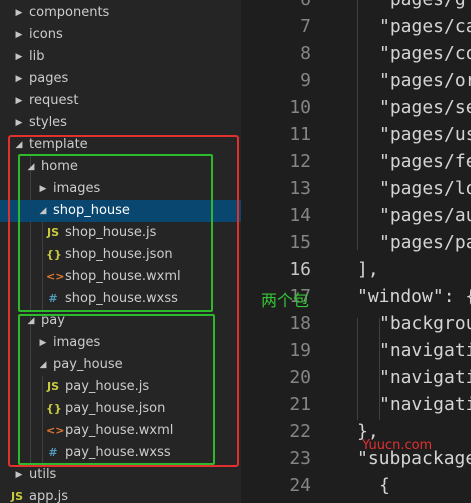  What do you see at coordinates (43, 474) in the screenshot?
I see `tree-item-label: utils` at bounding box center [43, 474].